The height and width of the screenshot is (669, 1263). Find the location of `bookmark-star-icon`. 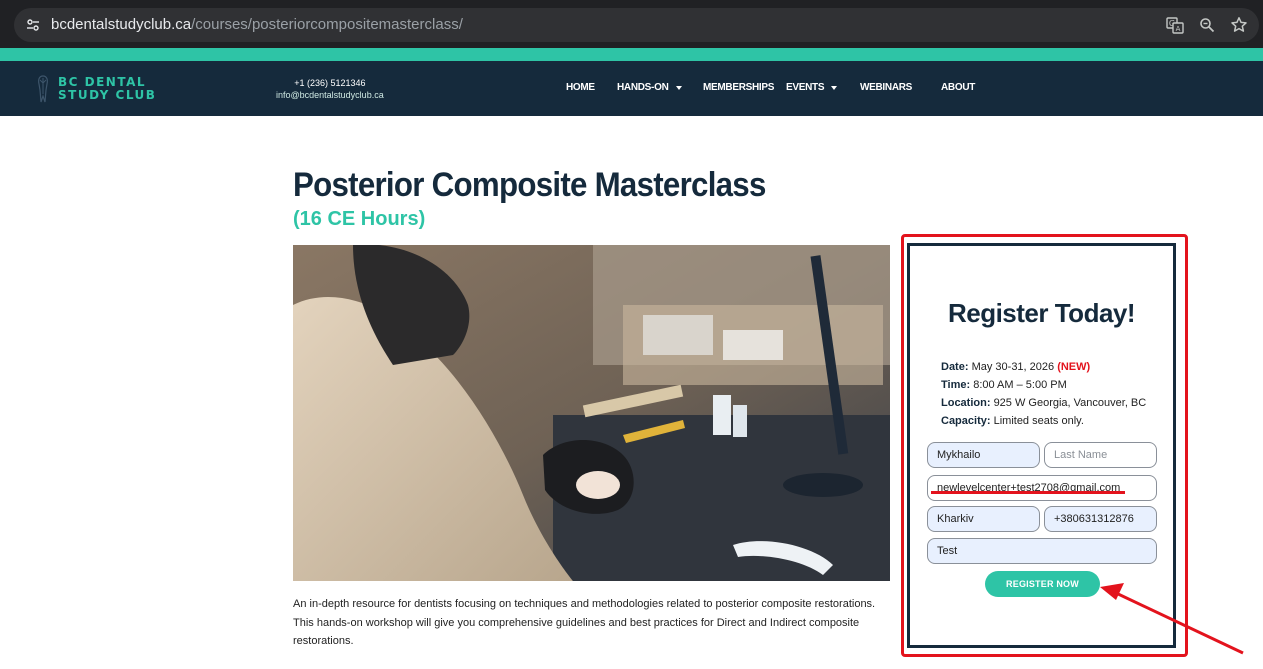

bookmark-star-icon is located at coordinates (1239, 25).